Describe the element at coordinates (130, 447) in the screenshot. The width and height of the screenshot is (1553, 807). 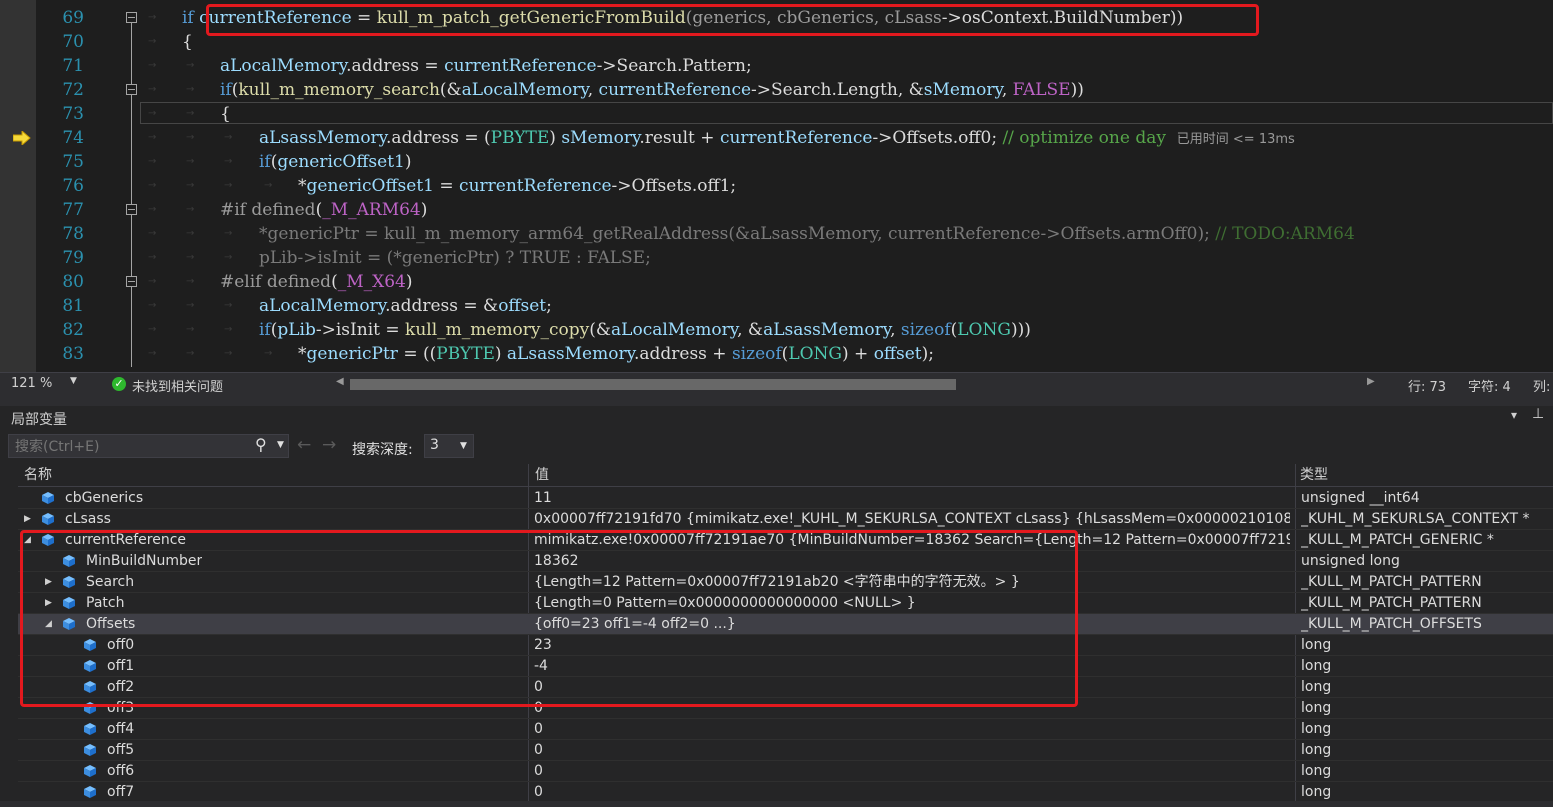
I see `search-input` at that location.